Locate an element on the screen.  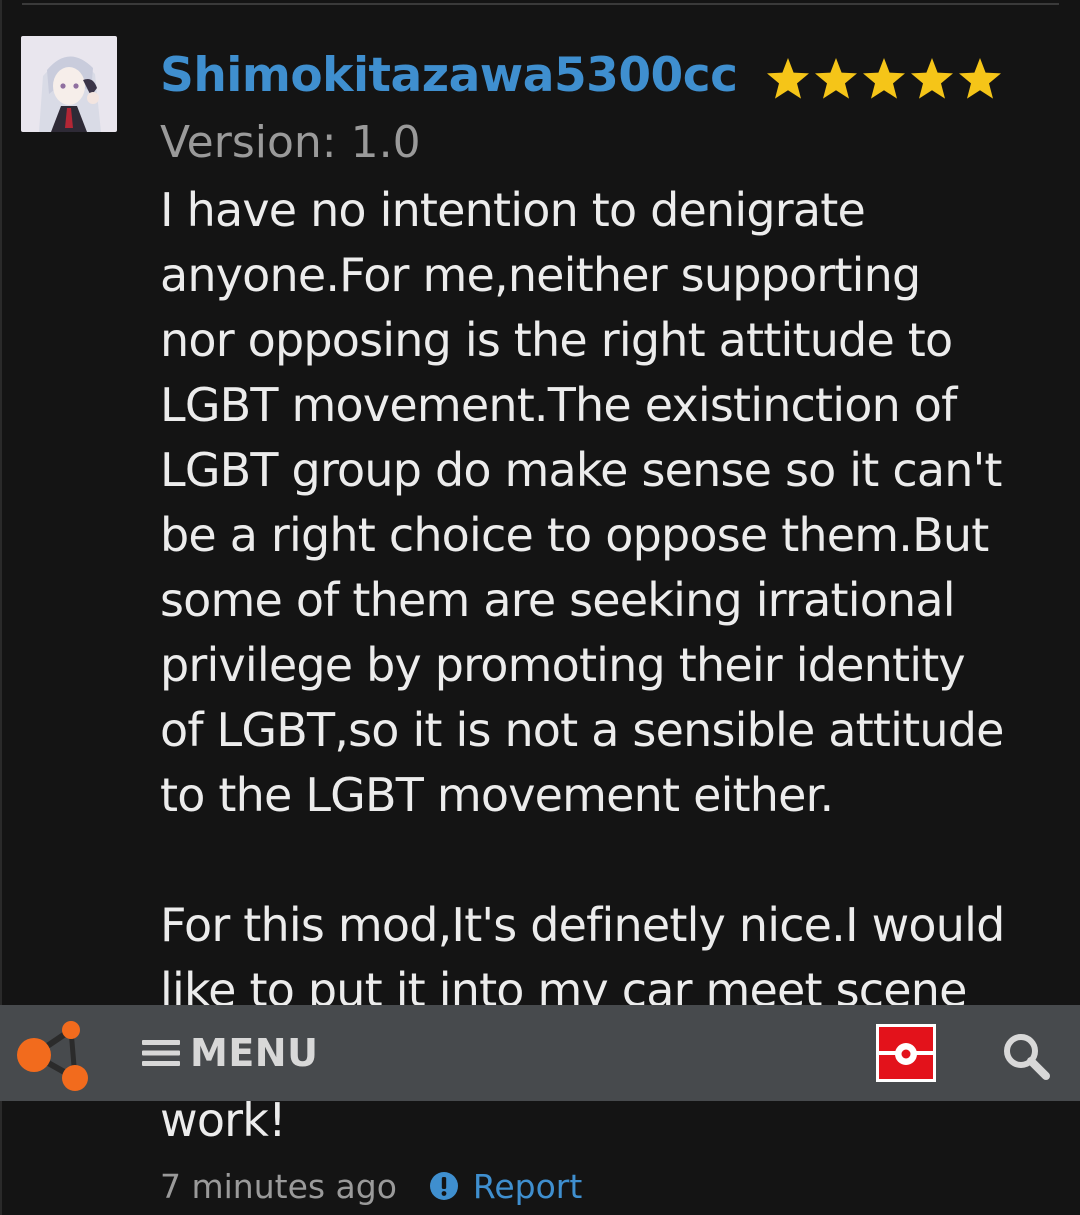
review-text-line: to the LGBT movement either. is located at coordinates (497, 795).